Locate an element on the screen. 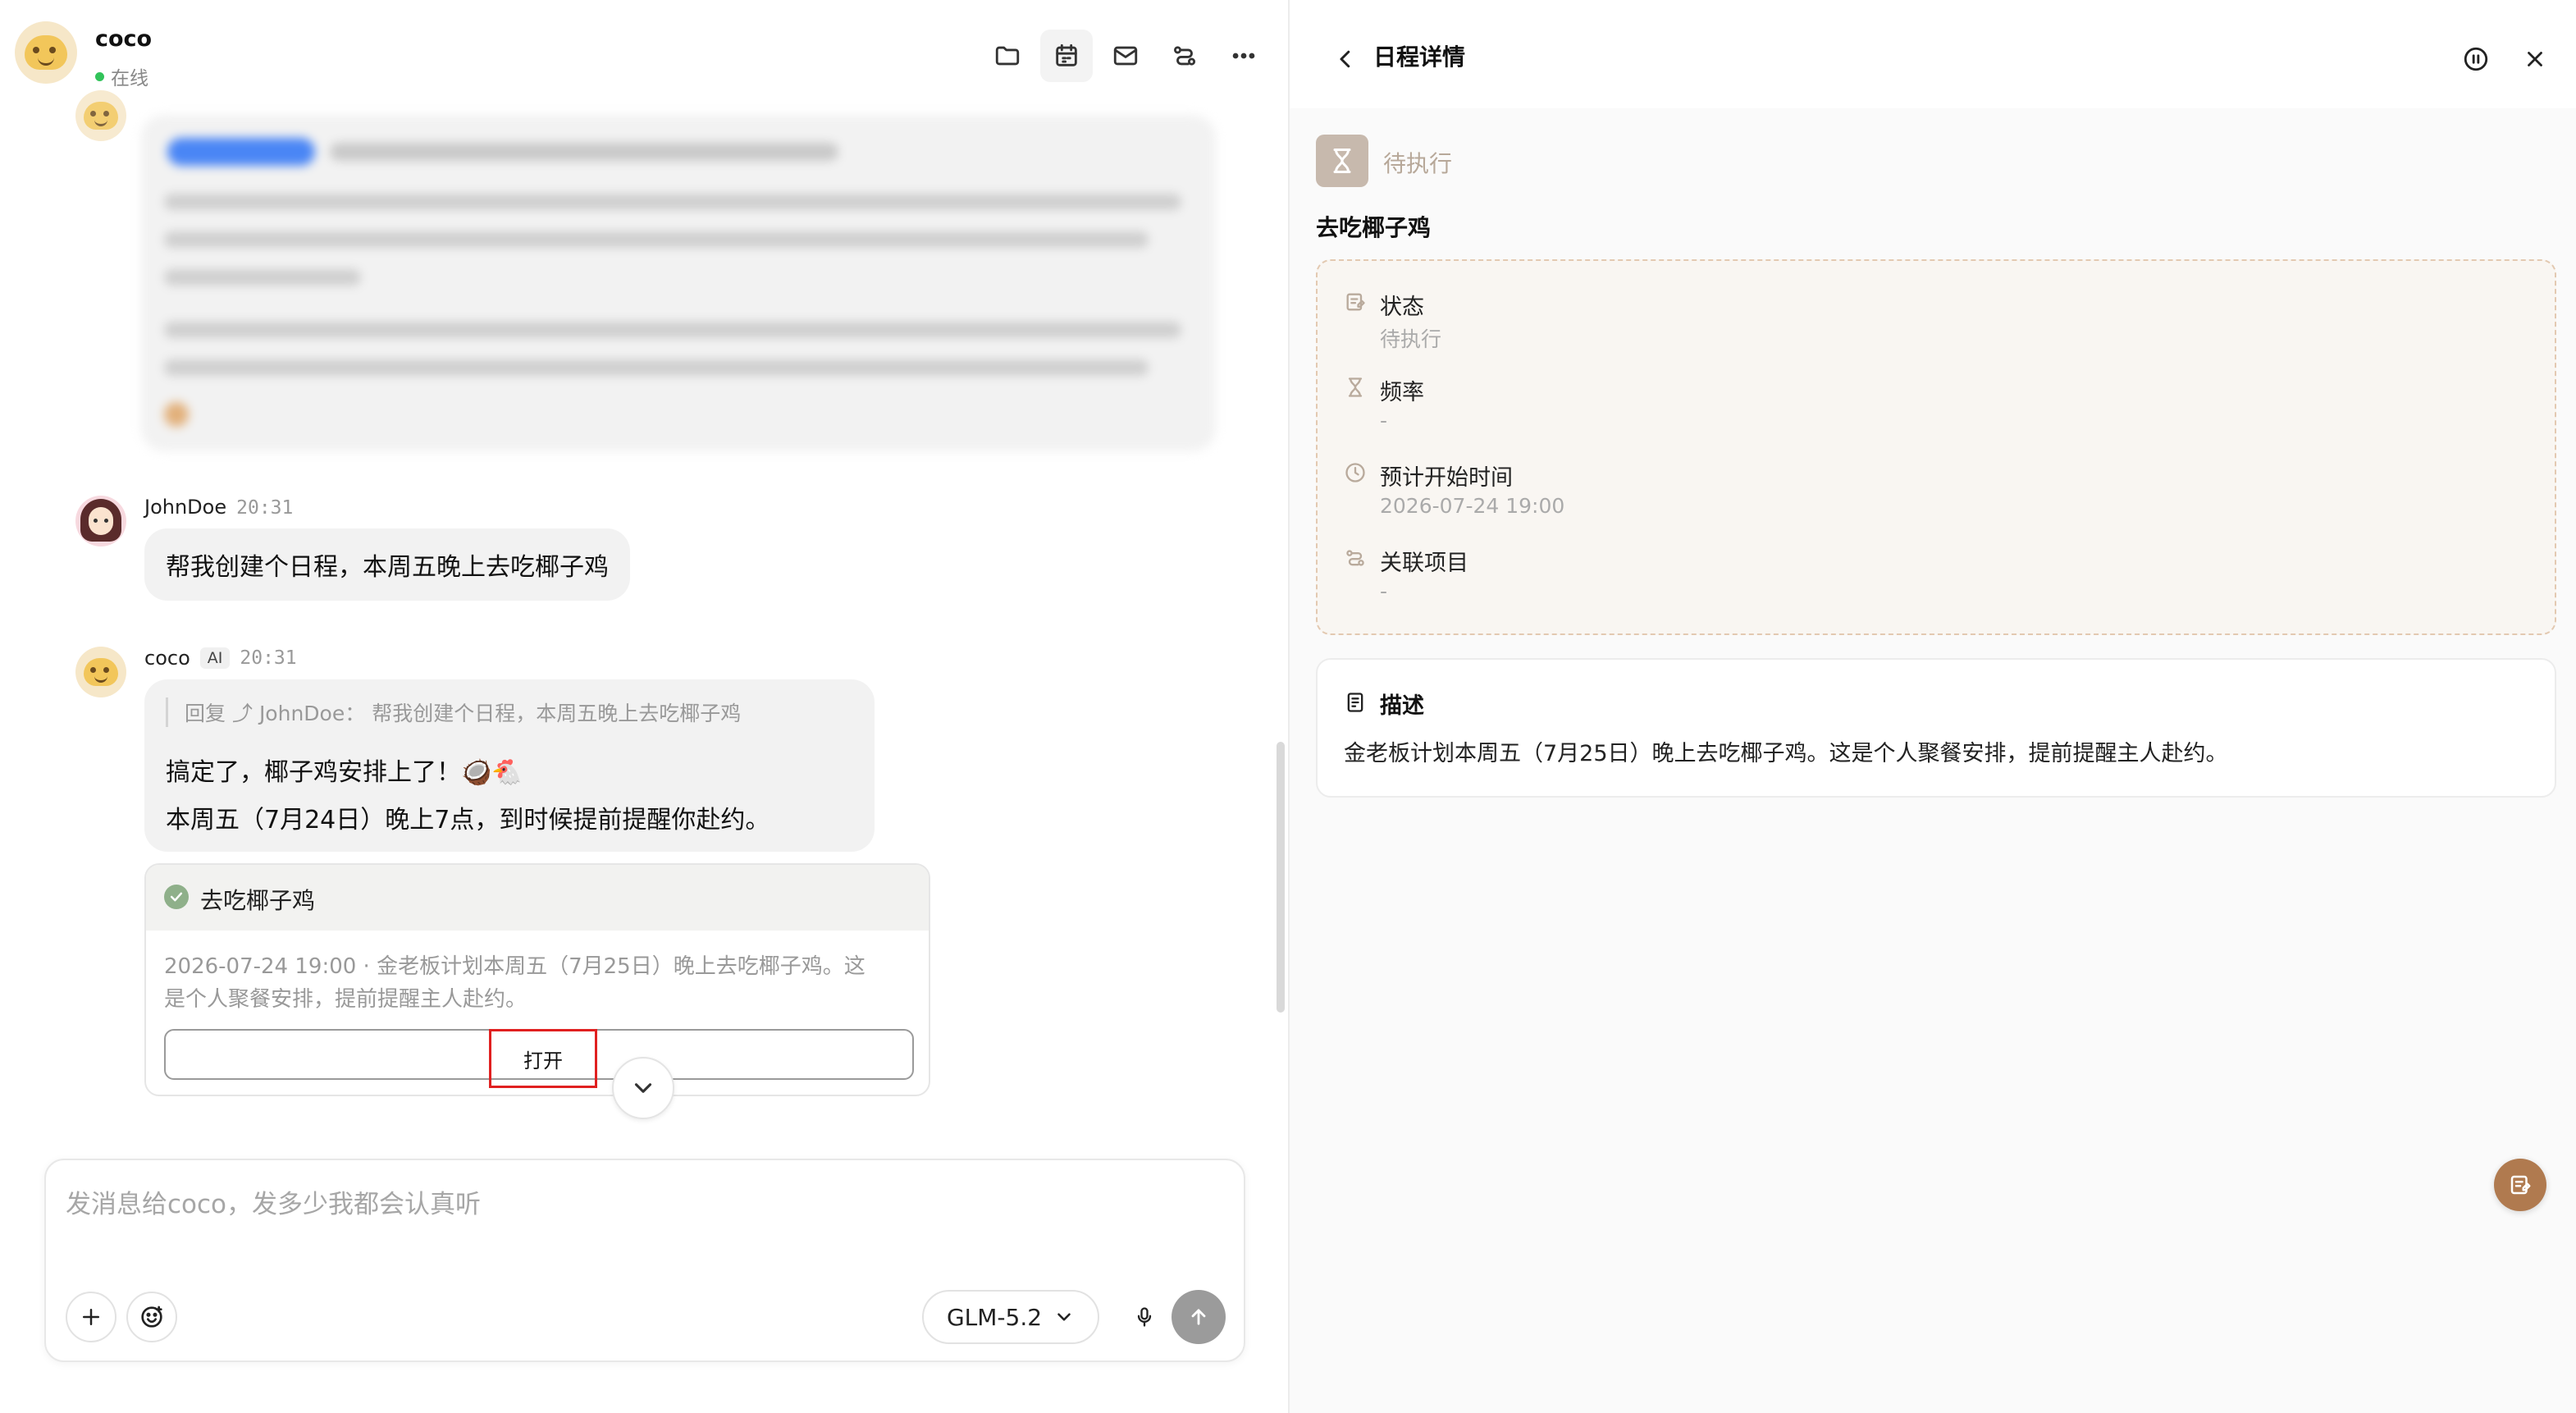 The height and width of the screenshot is (1413, 2576). folder-button is located at coordinates (1007, 56).